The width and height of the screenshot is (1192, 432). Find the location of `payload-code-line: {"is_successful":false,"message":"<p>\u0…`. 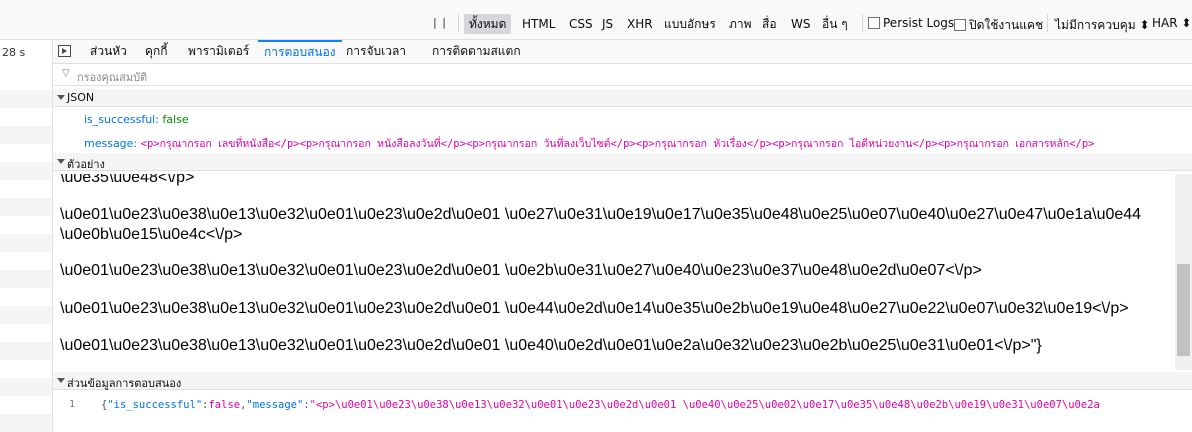

payload-code-line: {"is_successful":false,"message":"<p>\u0… is located at coordinates (600, 405).